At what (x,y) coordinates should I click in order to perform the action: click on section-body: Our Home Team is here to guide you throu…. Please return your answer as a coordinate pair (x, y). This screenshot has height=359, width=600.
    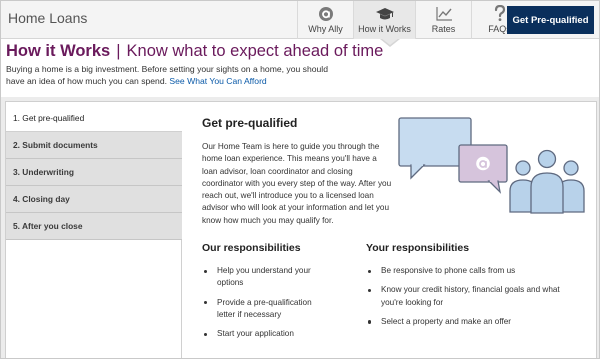
    Looking at the image, I should click on (297, 183).